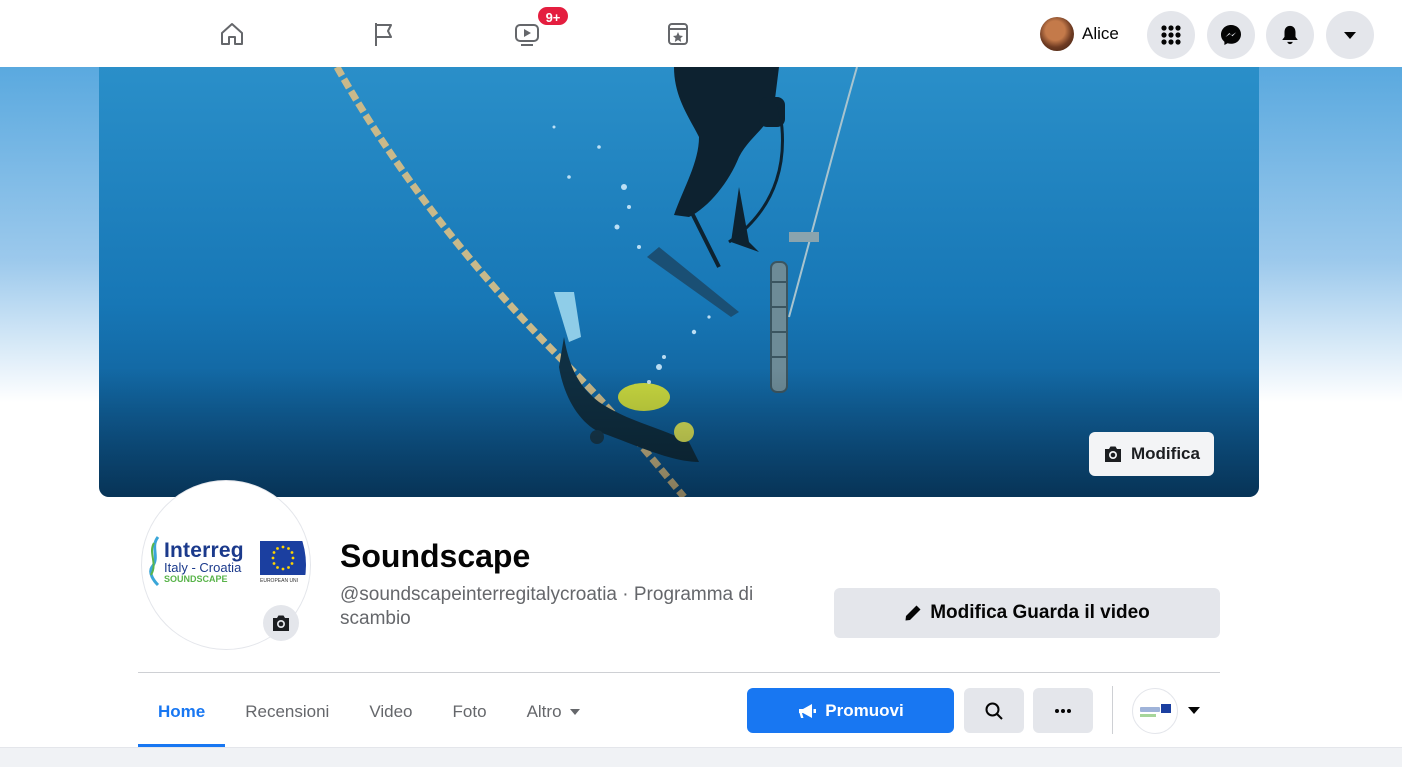 This screenshot has width=1402, height=767. I want to click on divider, so click(679, 672).